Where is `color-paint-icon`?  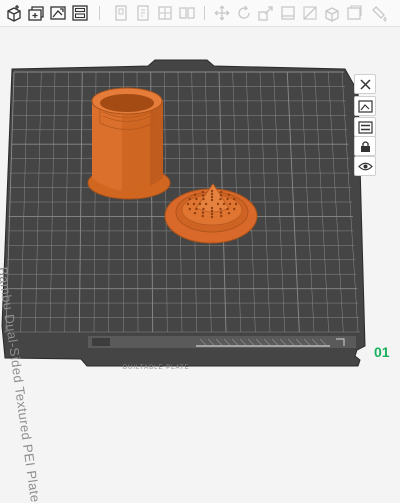 color-paint-icon is located at coordinates (380, 13).